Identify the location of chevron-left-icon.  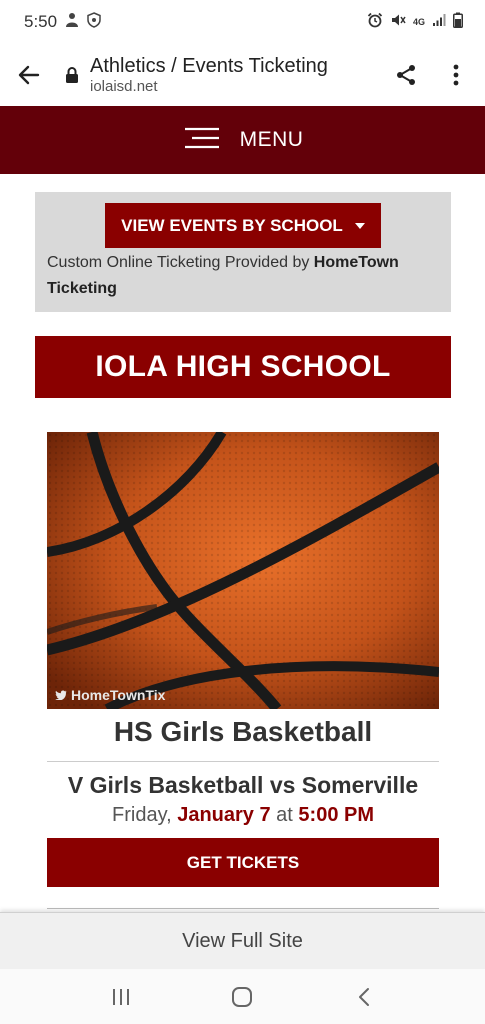
(364, 996).